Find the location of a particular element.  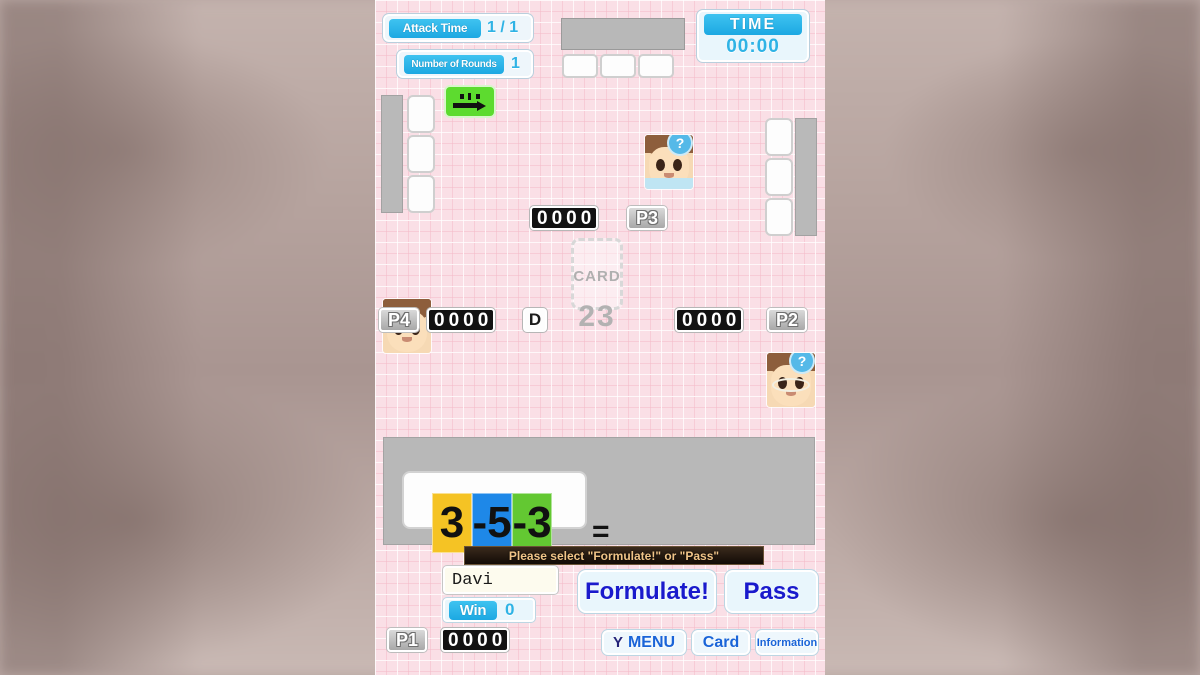

avatar-p3: ? is located at coordinates (669, 162).